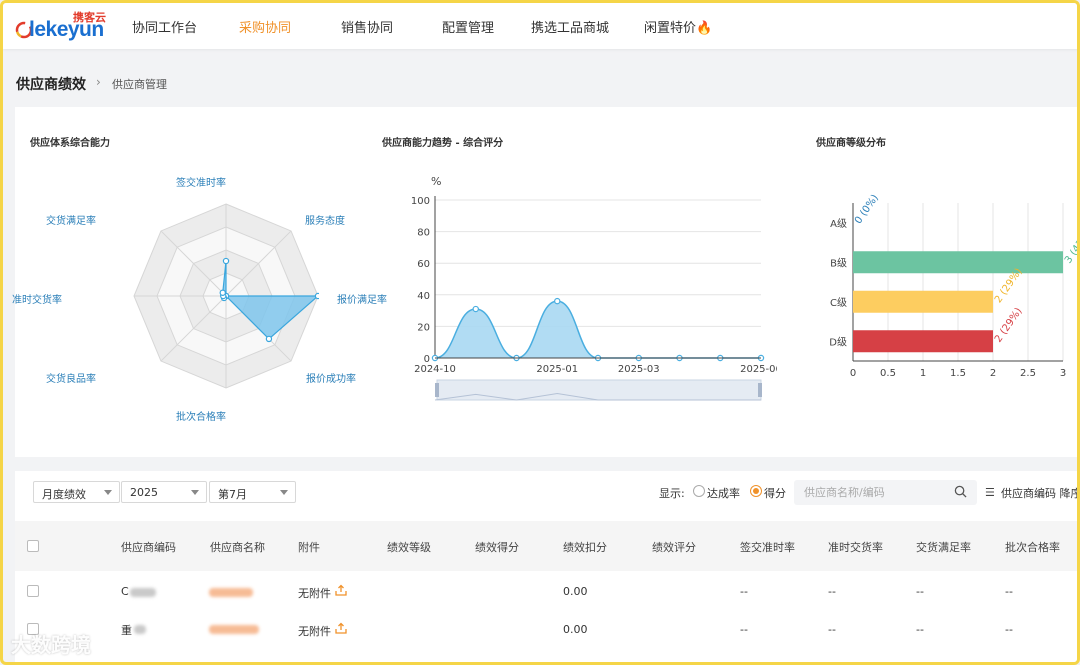  Describe the element at coordinates (33, 546) in the screenshot. I see `select-all-checkbox` at that location.